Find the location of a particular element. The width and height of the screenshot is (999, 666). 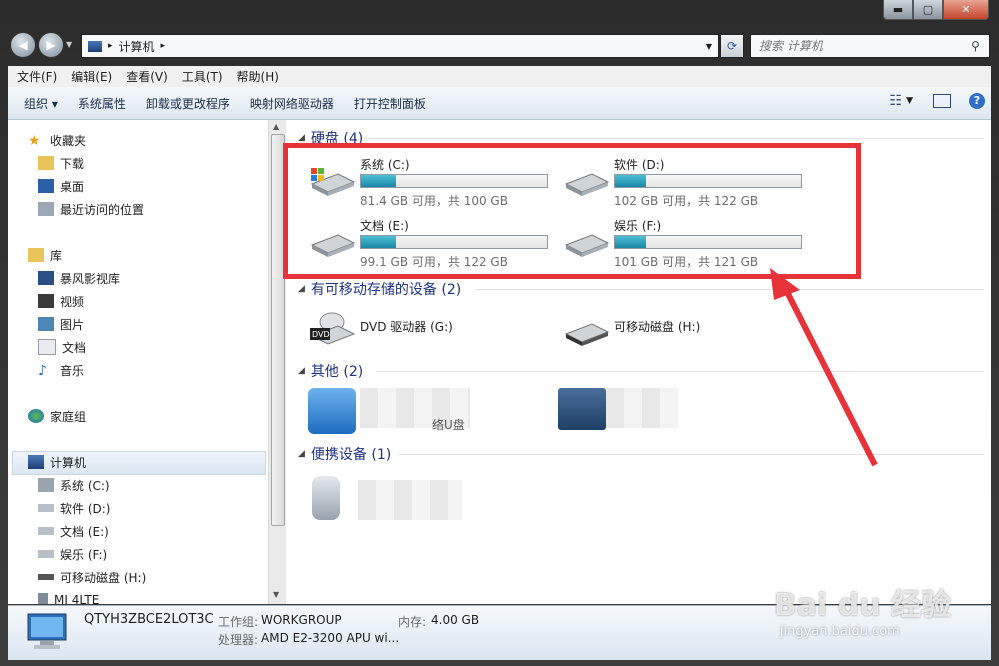

menu-edit: 编辑(E) is located at coordinates (91, 76).